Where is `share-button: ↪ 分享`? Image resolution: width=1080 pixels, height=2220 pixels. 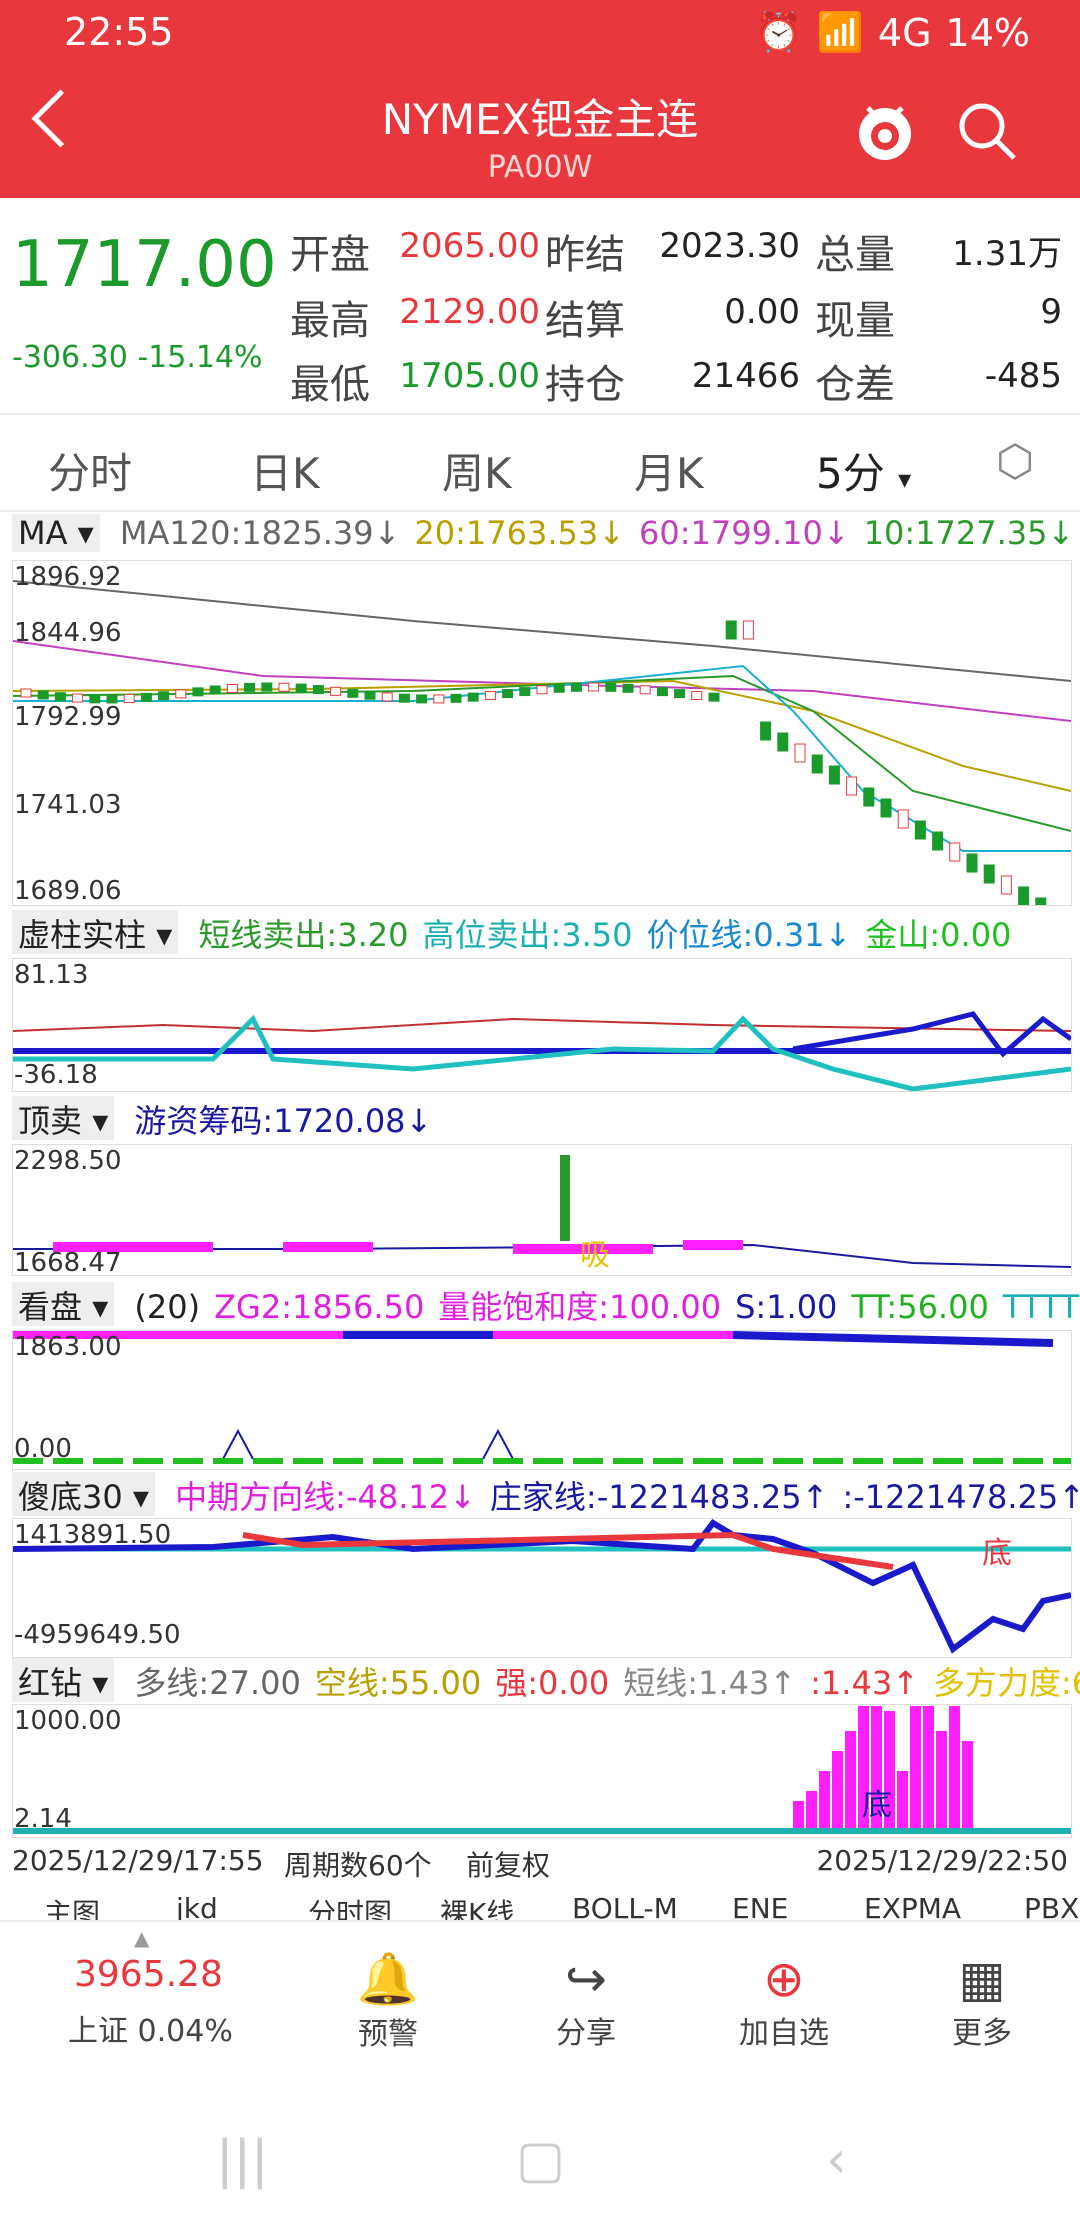
share-button: ↪ 分享 is located at coordinates (586, 2001).